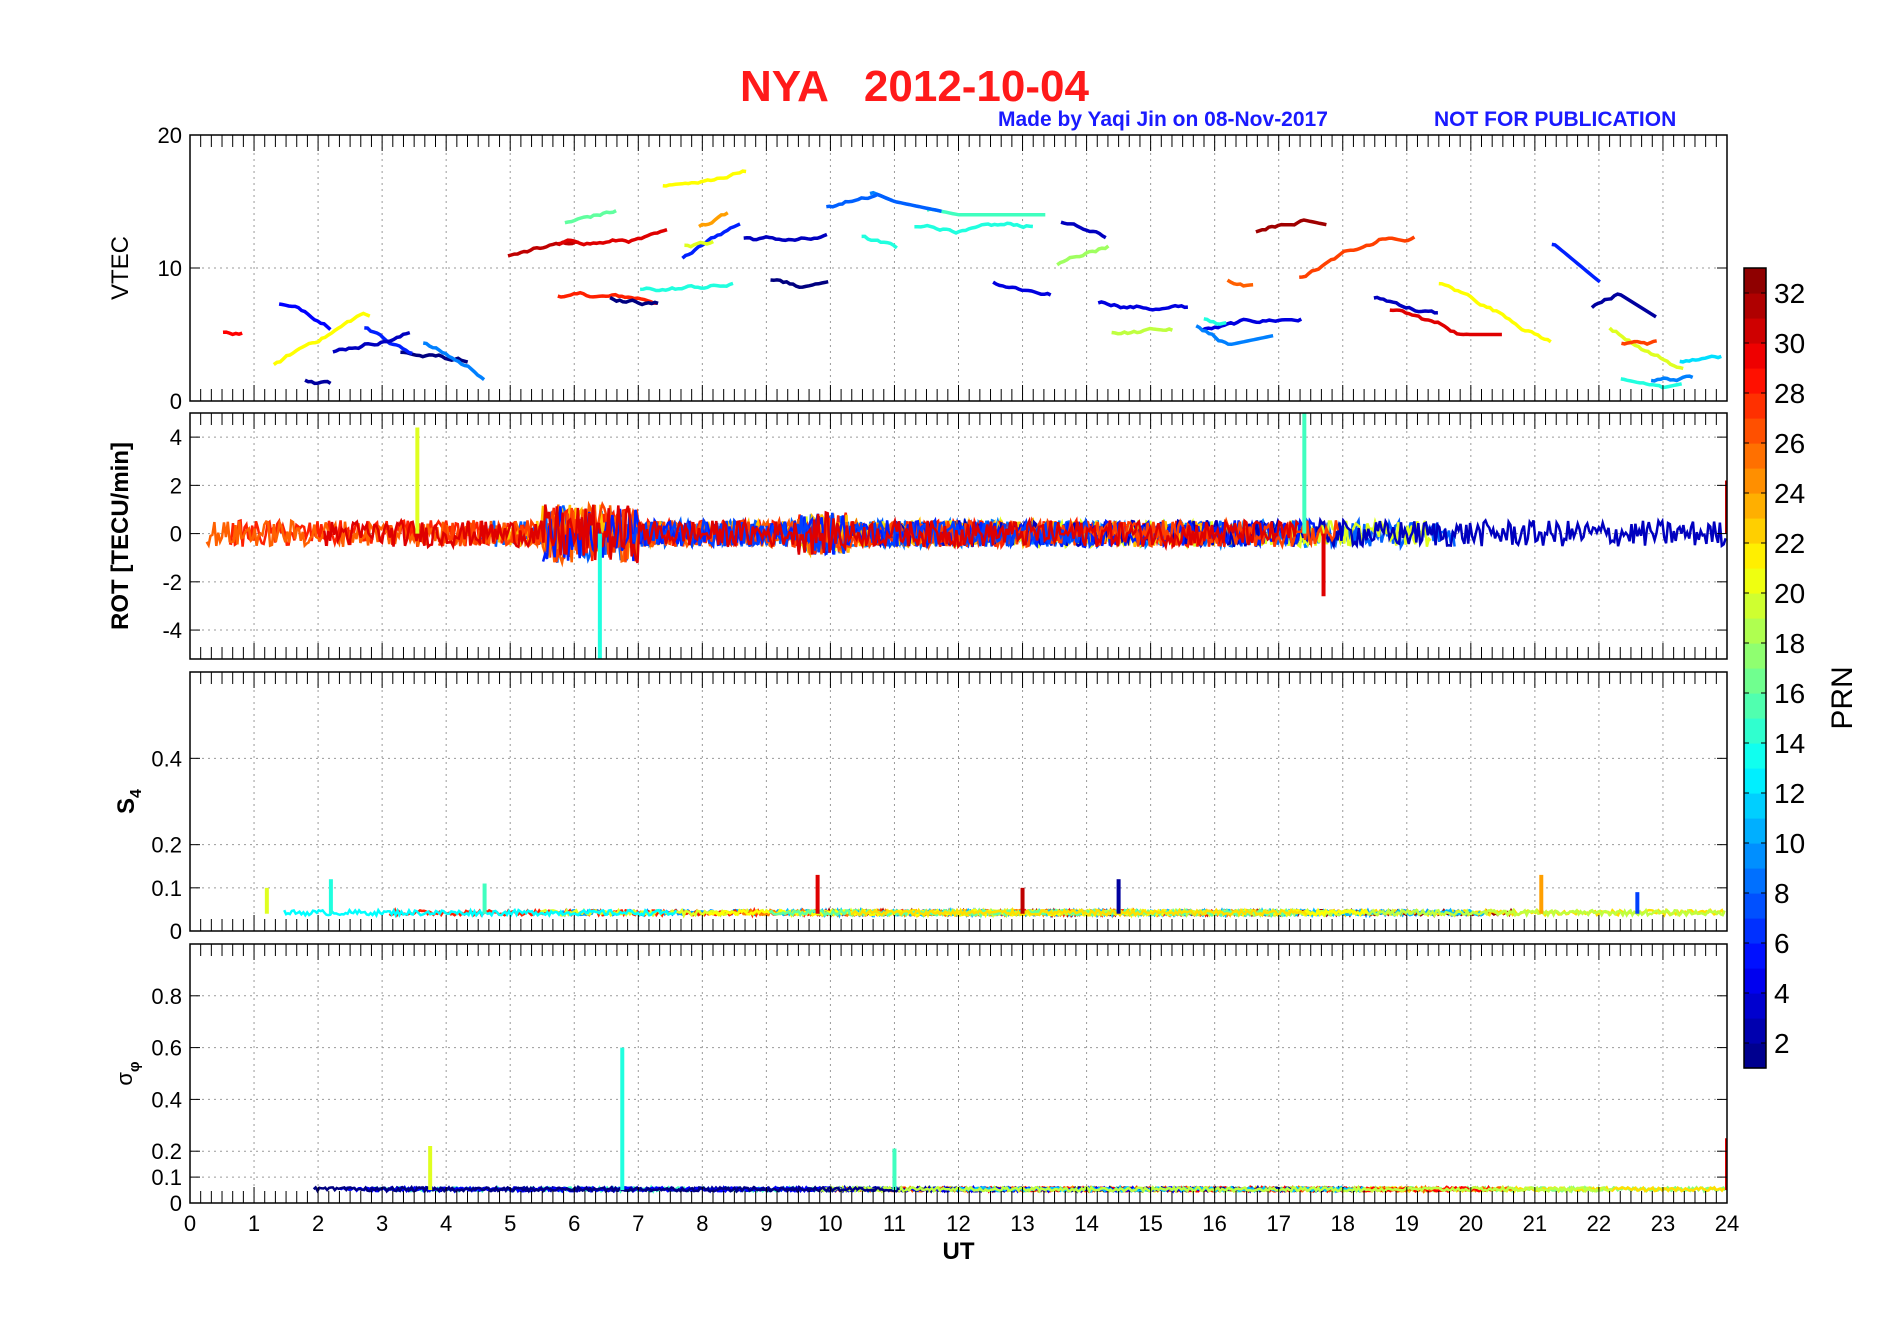 Image resolution: width=1904 pixels, height=1330 pixels. What do you see at coordinates (1782, 993) in the screenshot?
I see `colorbar-tick-label: 4` at bounding box center [1782, 993].